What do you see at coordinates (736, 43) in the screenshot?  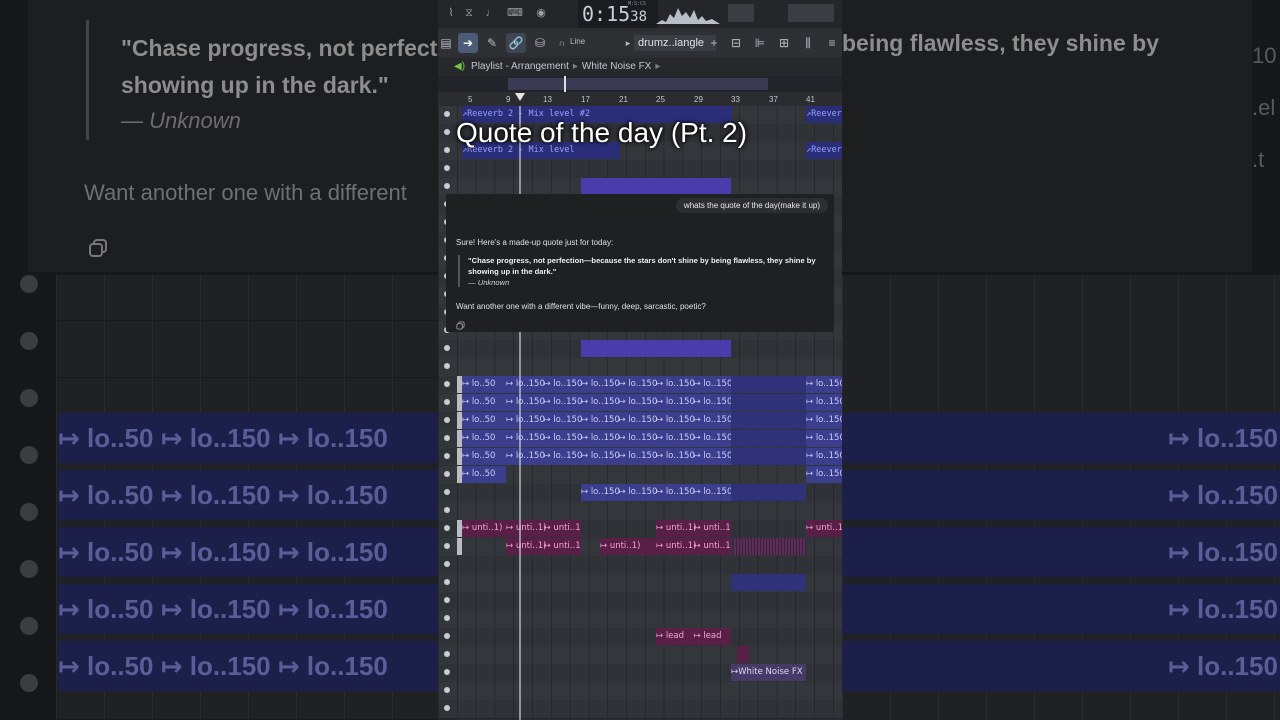 I see `arrangement-icon: ⊟` at bounding box center [736, 43].